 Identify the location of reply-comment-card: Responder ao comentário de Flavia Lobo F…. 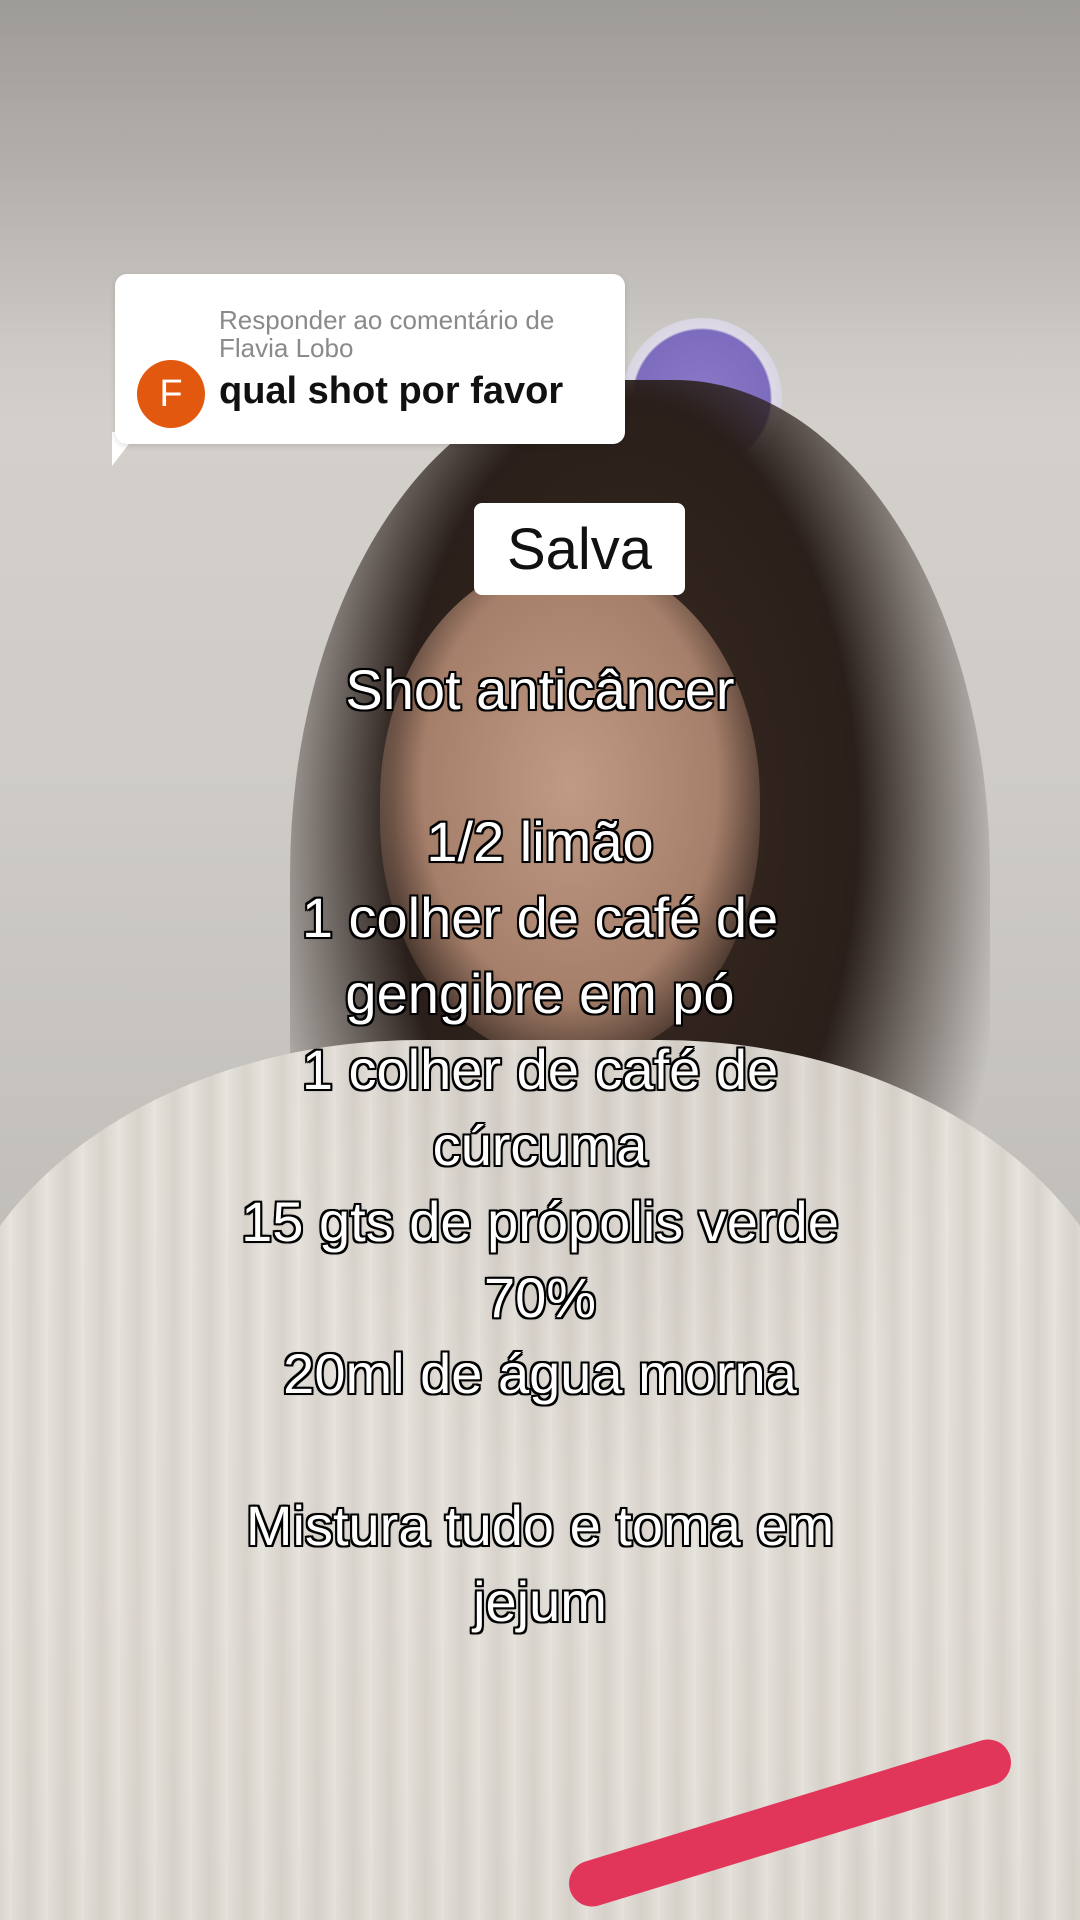
(370, 359).